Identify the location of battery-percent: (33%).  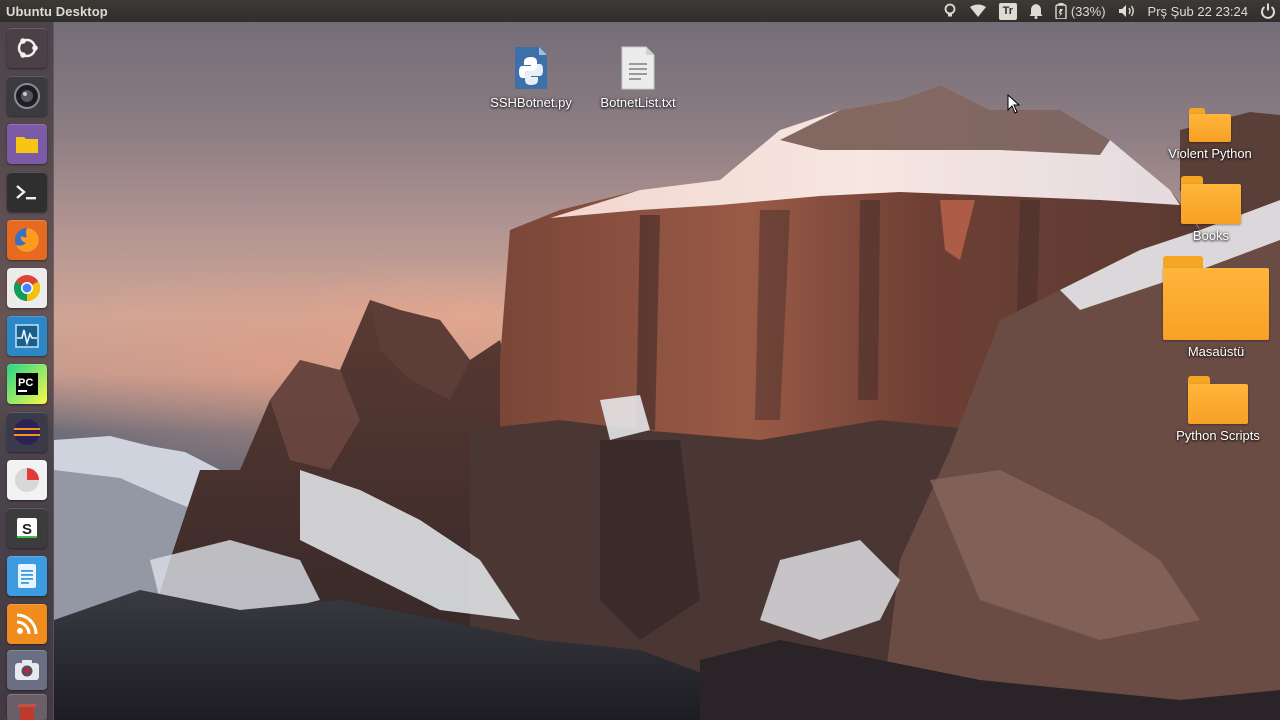
(1088, 11).